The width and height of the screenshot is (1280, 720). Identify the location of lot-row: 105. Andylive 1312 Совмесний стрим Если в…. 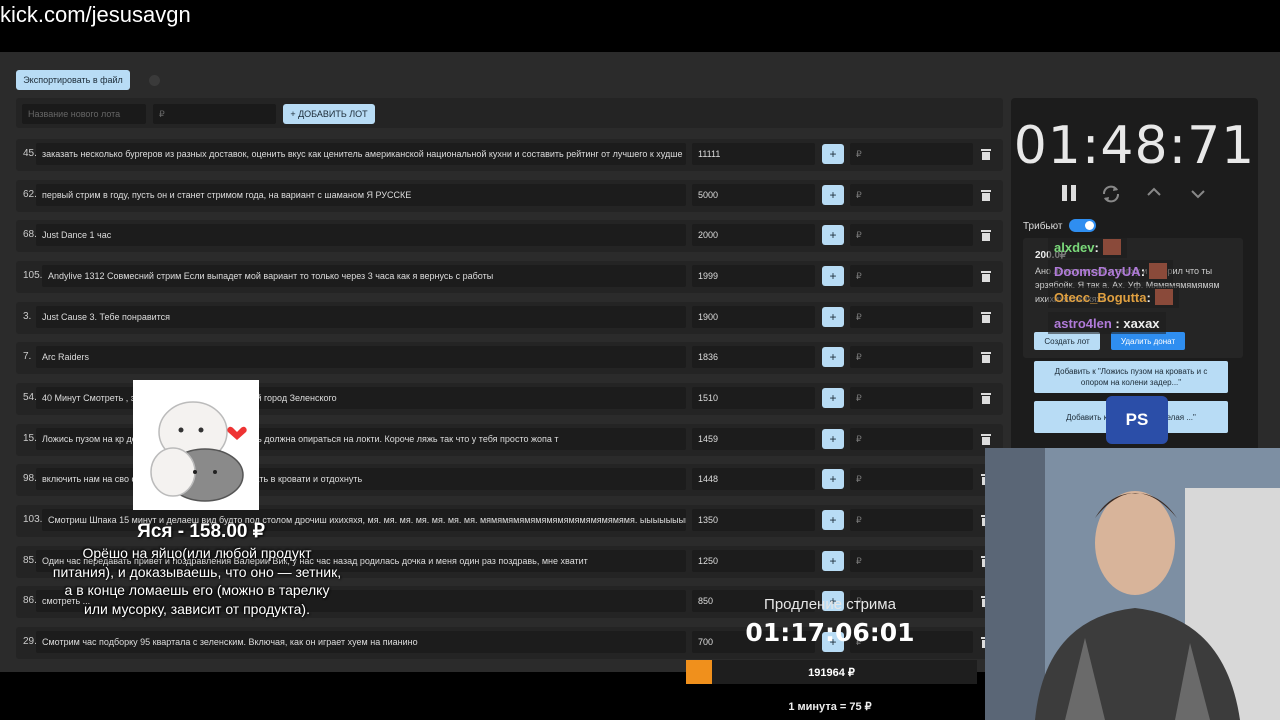
(509, 277).